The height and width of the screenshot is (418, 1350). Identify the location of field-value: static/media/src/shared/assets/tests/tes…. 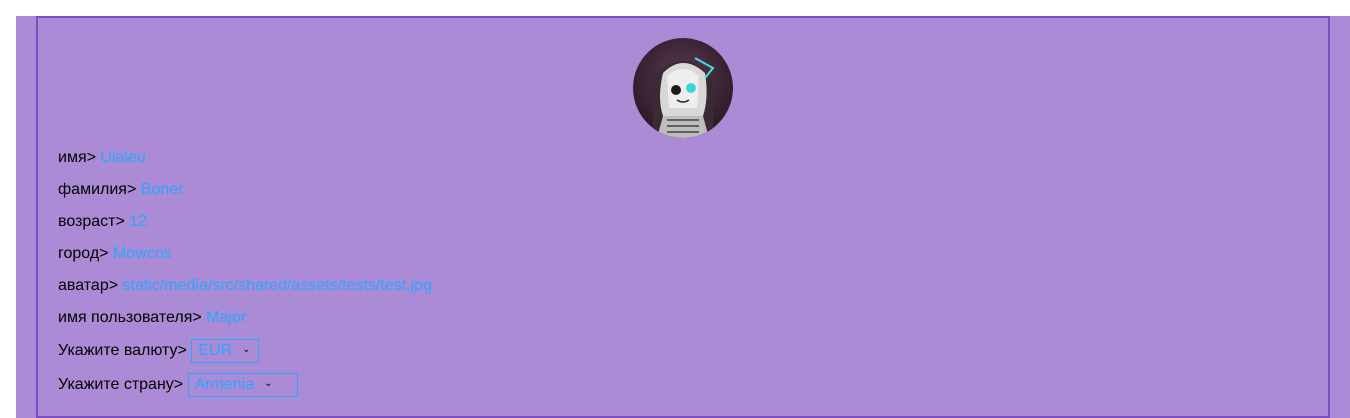
(277, 285).